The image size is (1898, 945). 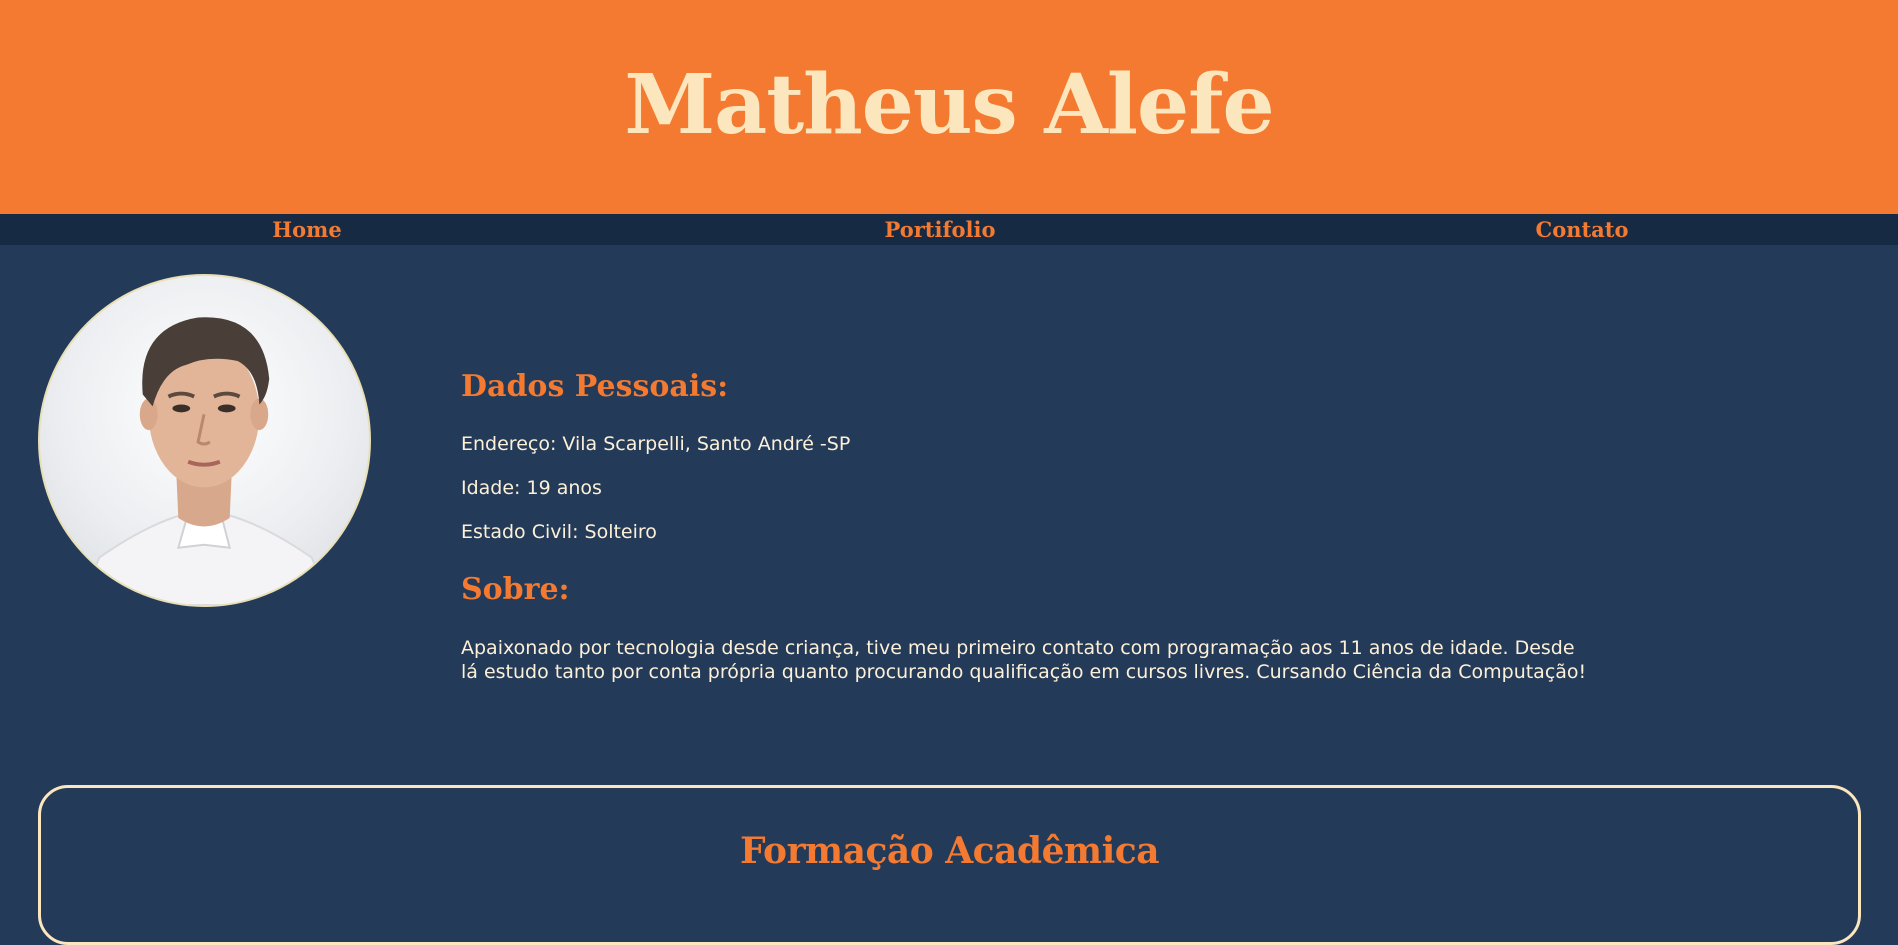 What do you see at coordinates (531, 488) in the screenshot?
I see `age-text: Idade: 19 anos` at bounding box center [531, 488].